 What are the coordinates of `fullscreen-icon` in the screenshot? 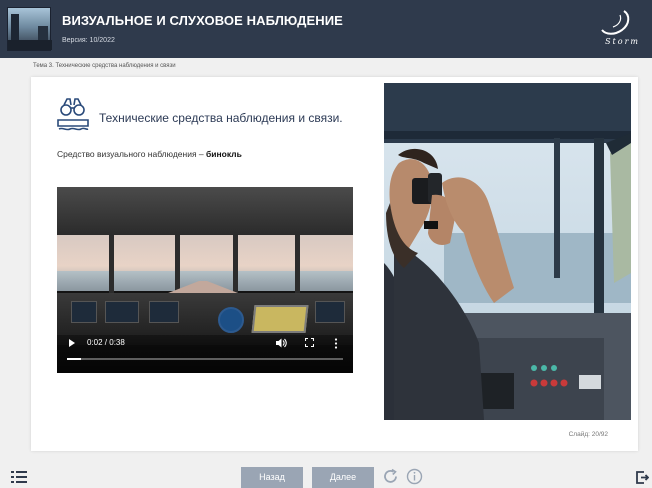 It's located at (309, 342).